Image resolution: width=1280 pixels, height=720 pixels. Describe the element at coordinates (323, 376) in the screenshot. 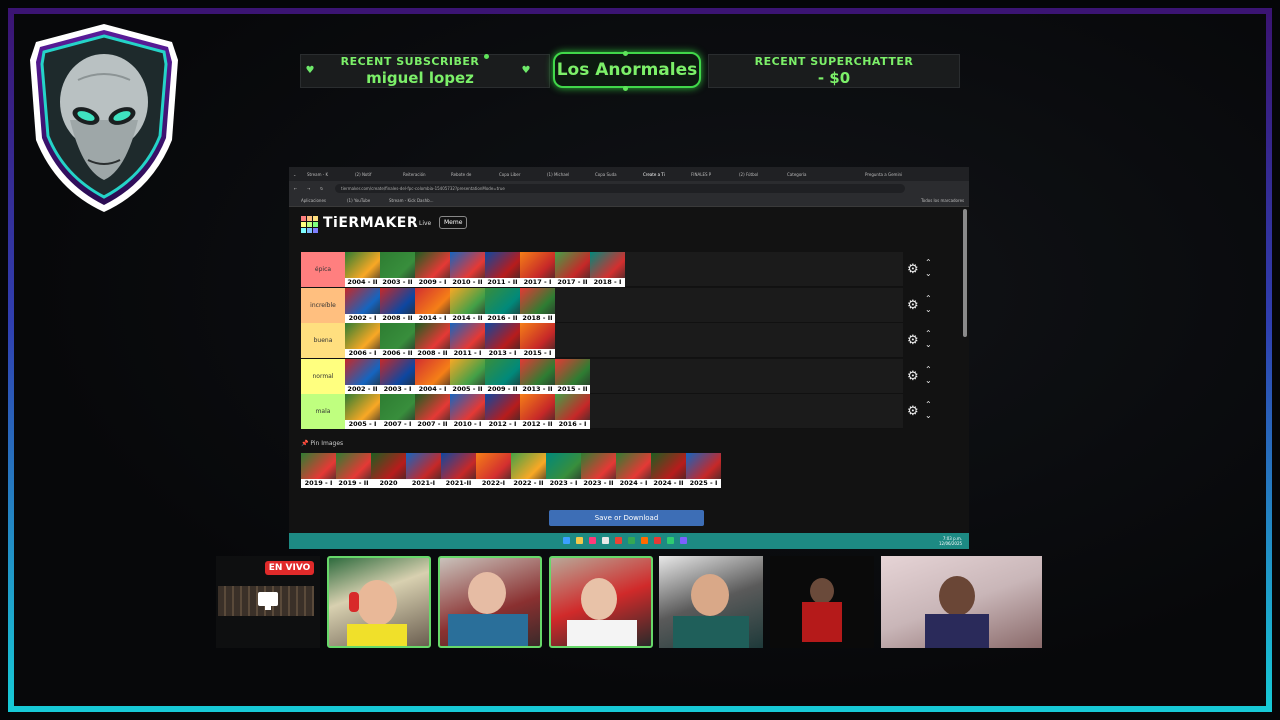

I see `tier-label: normal` at that location.